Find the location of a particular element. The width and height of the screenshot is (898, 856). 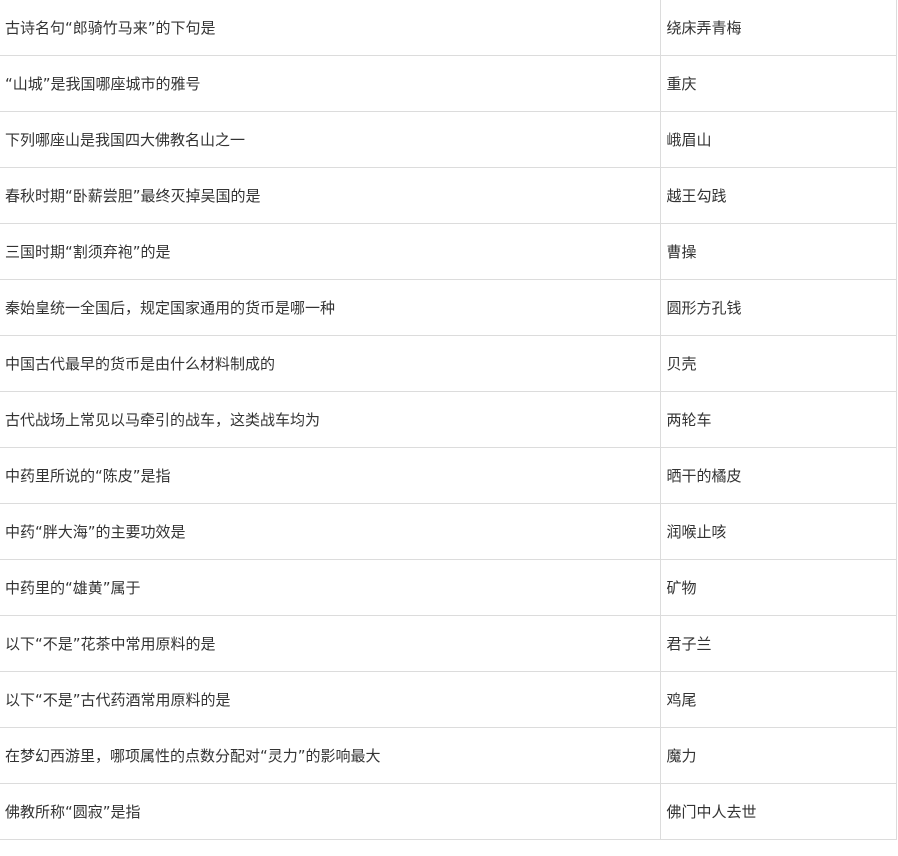

table-row: 中药“胖大海”的主要功效是 润喉止咳 is located at coordinates (448, 531).